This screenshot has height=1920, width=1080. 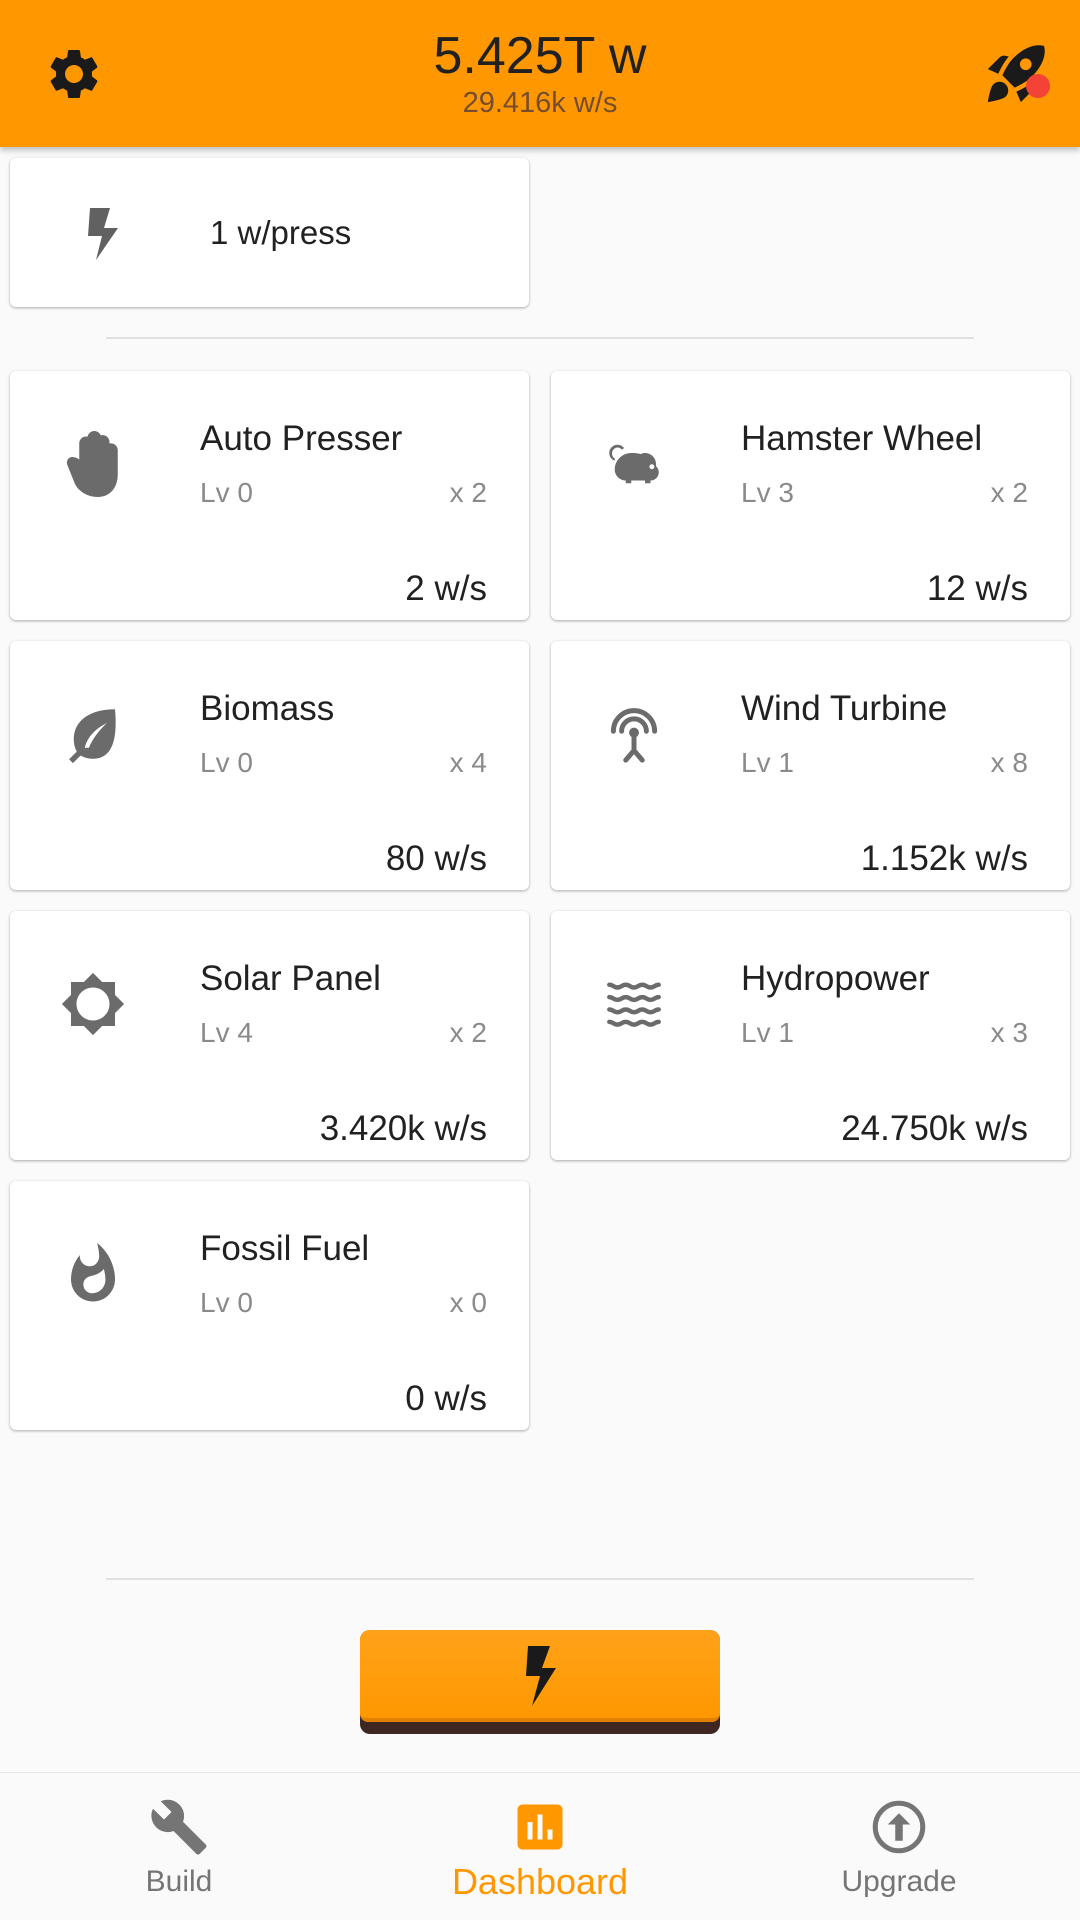 I want to click on leaf-icon, so click(x=92, y=736).